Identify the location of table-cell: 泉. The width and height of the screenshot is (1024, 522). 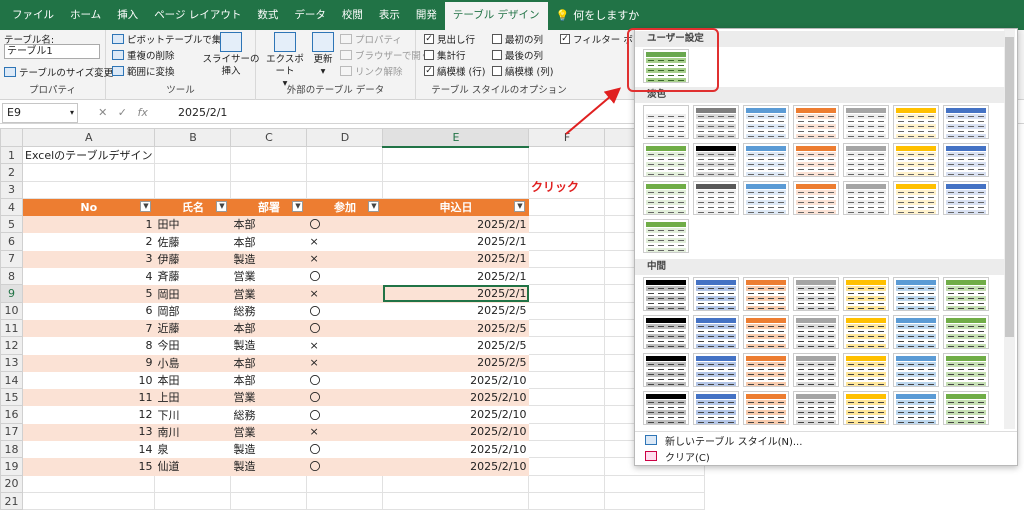
(193, 449).